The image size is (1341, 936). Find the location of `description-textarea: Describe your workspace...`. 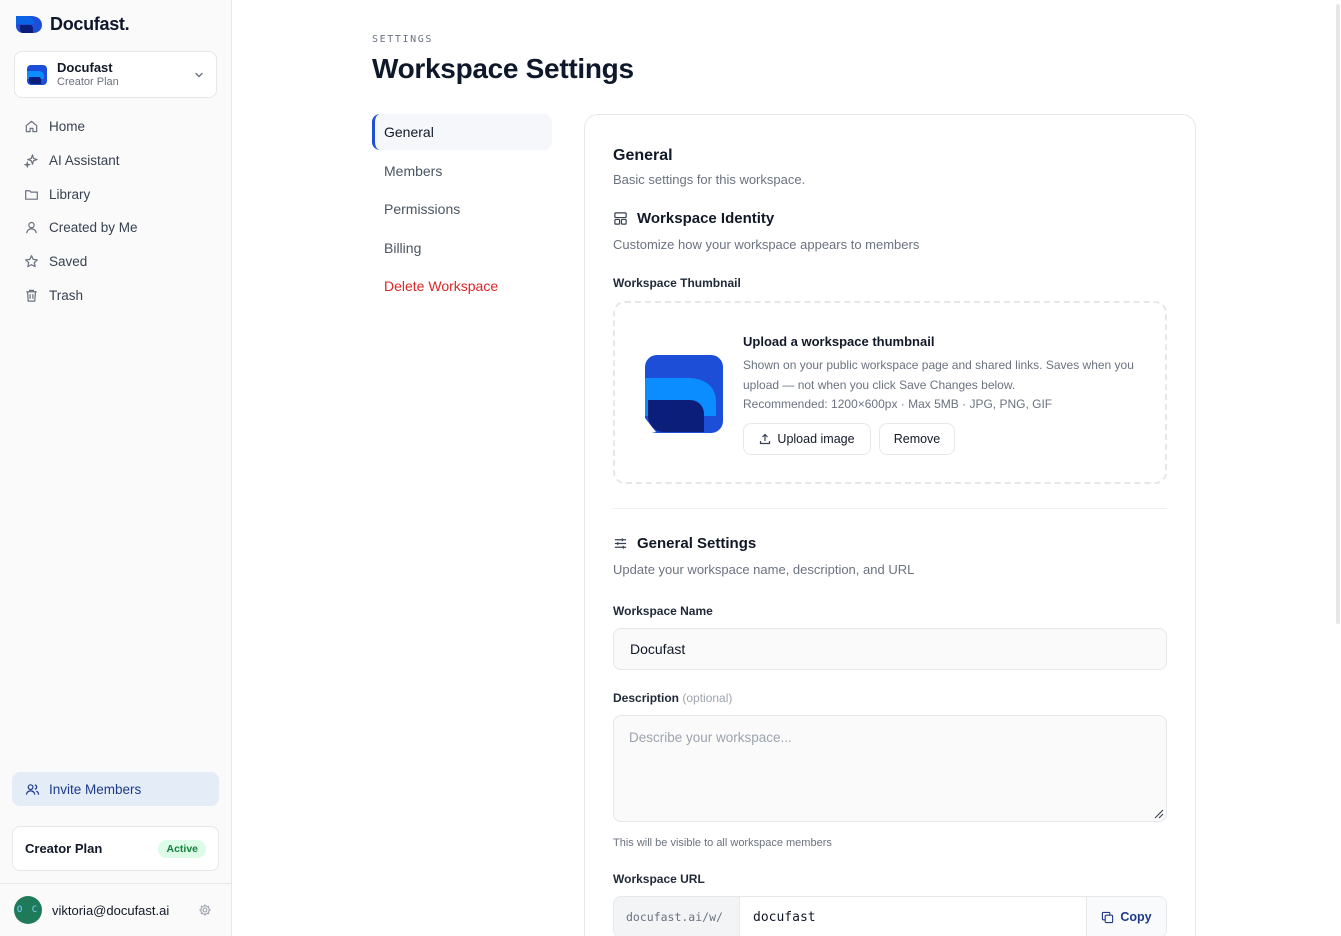

description-textarea: Describe your workspace... is located at coordinates (890, 768).